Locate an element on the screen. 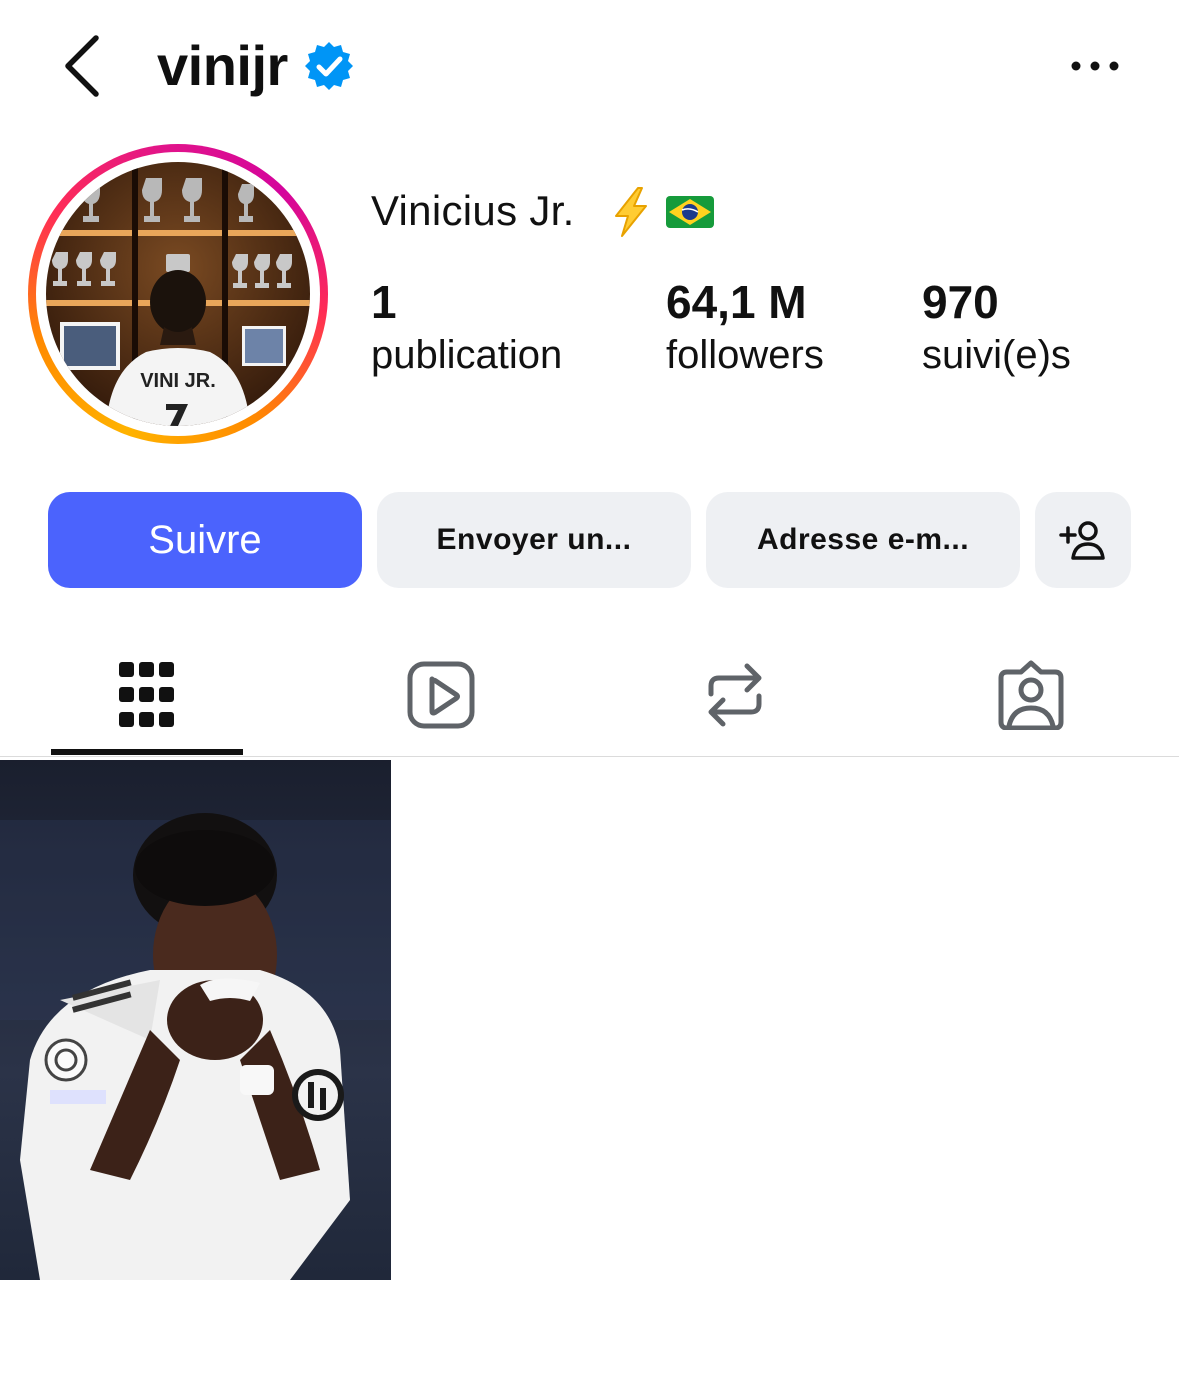 The image size is (1179, 1399). stat-followers: 64,1 M followers is located at coordinates (745, 327).